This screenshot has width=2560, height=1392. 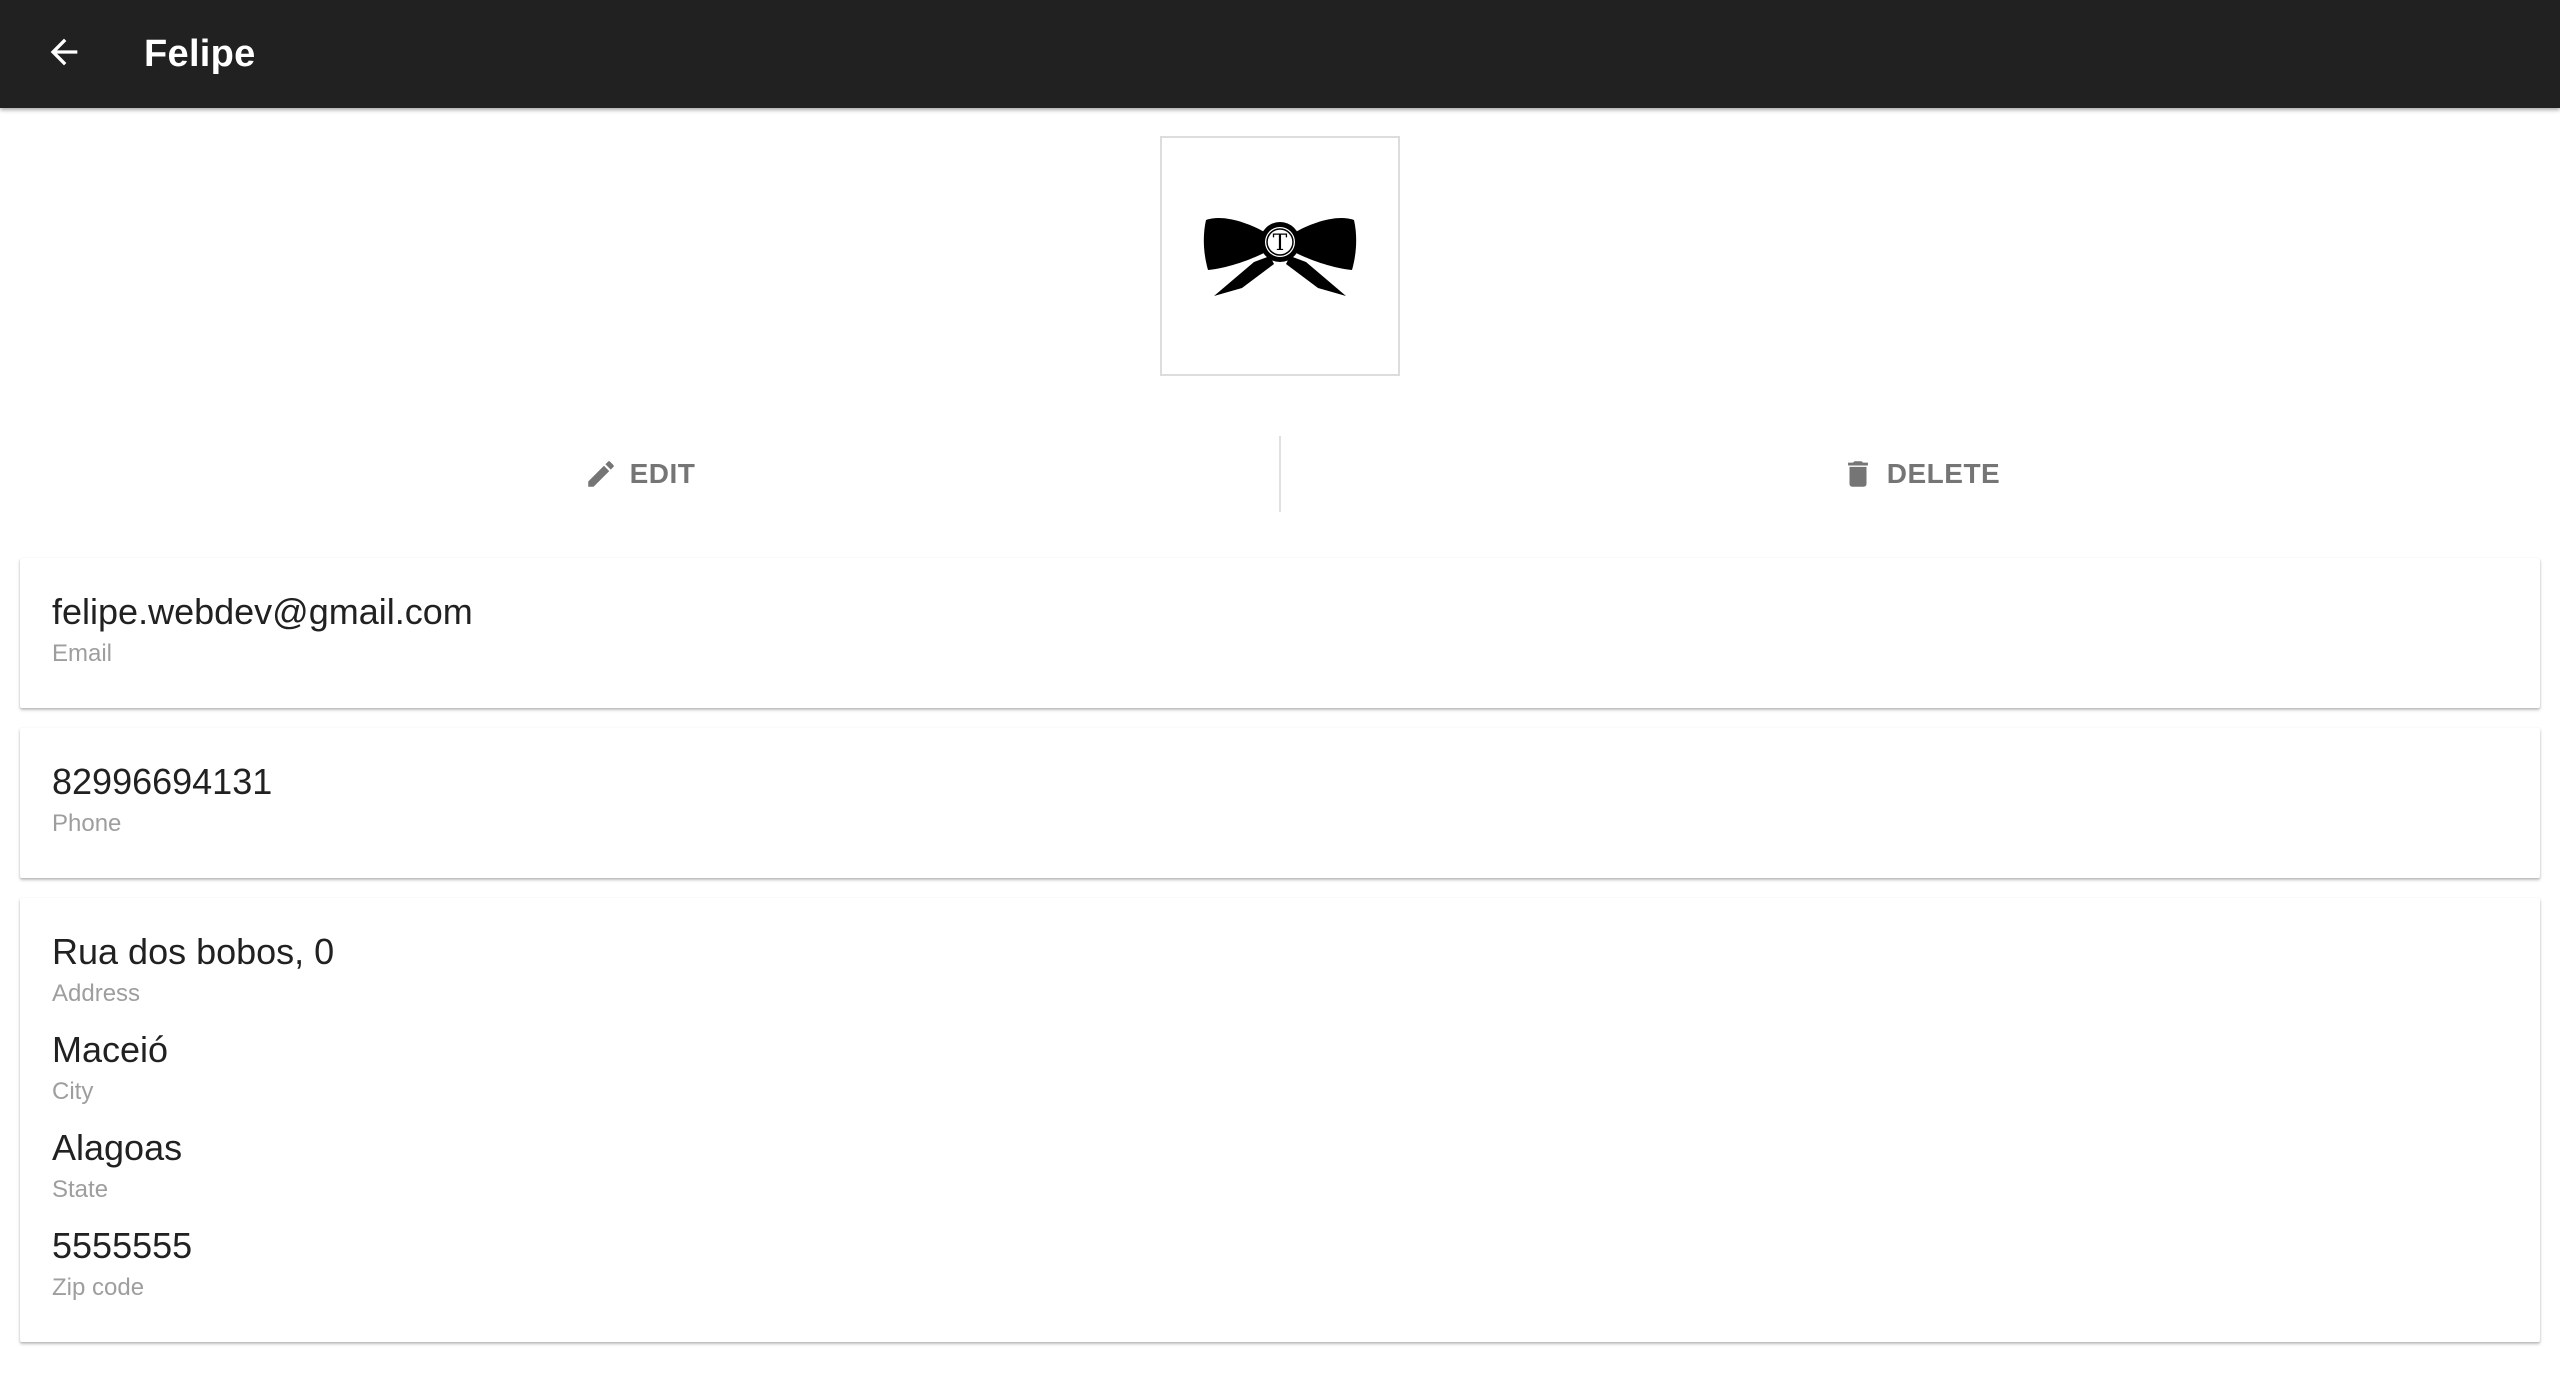 What do you see at coordinates (1280, 1263) in the screenshot?
I see `zip-field: 5555555 Zip code` at bounding box center [1280, 1263].